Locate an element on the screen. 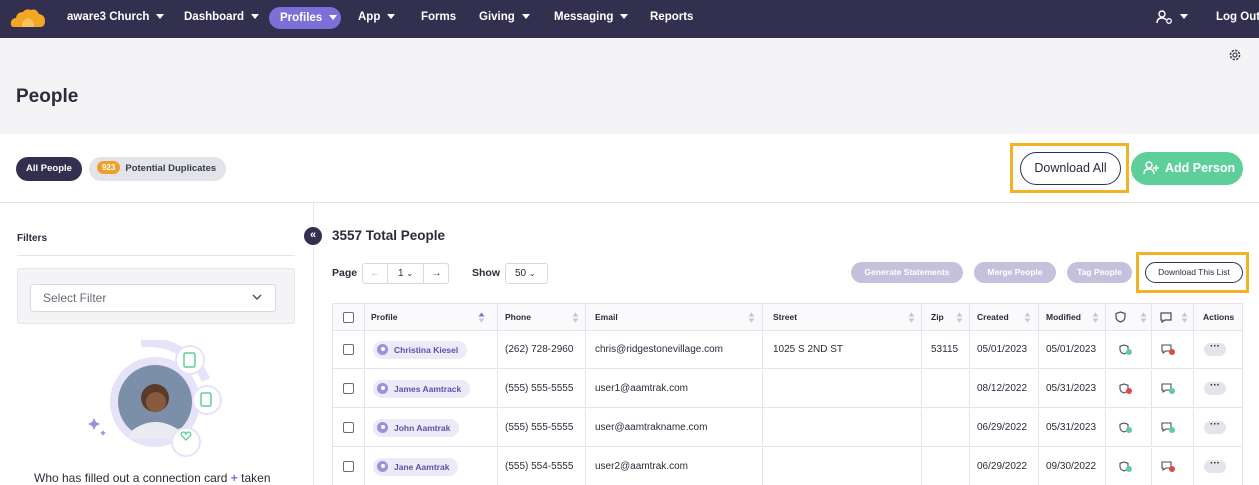 The image size is (1259, 485). tag-people-button: Tag People is located at coordinates (1099, 272).